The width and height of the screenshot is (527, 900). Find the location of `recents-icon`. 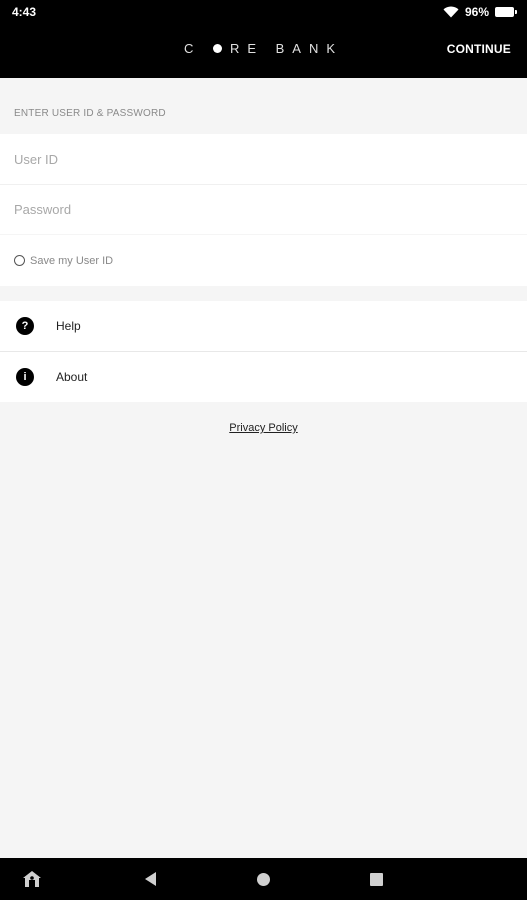

recents-icon is located at coordinates (376, 879).